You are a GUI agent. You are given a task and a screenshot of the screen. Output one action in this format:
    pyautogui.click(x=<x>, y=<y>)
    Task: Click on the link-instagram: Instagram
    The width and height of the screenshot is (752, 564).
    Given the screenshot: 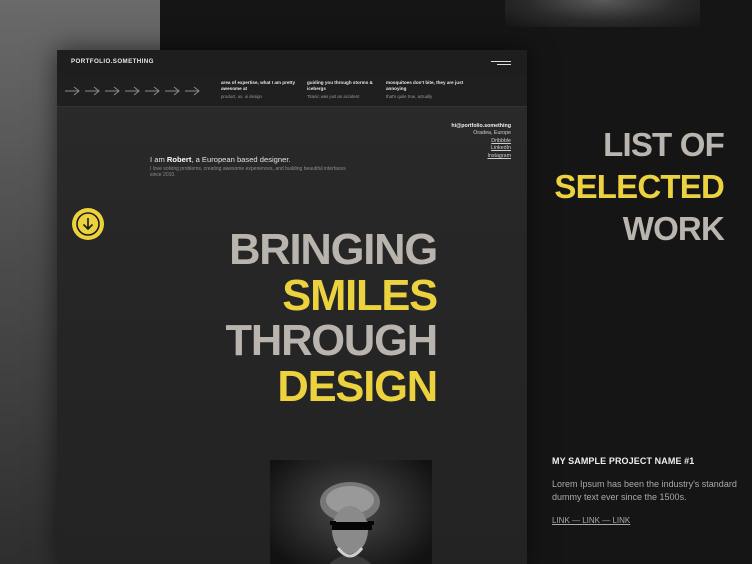 What is the action you would take?
    pyautogui.click(x=481, y=156)
    